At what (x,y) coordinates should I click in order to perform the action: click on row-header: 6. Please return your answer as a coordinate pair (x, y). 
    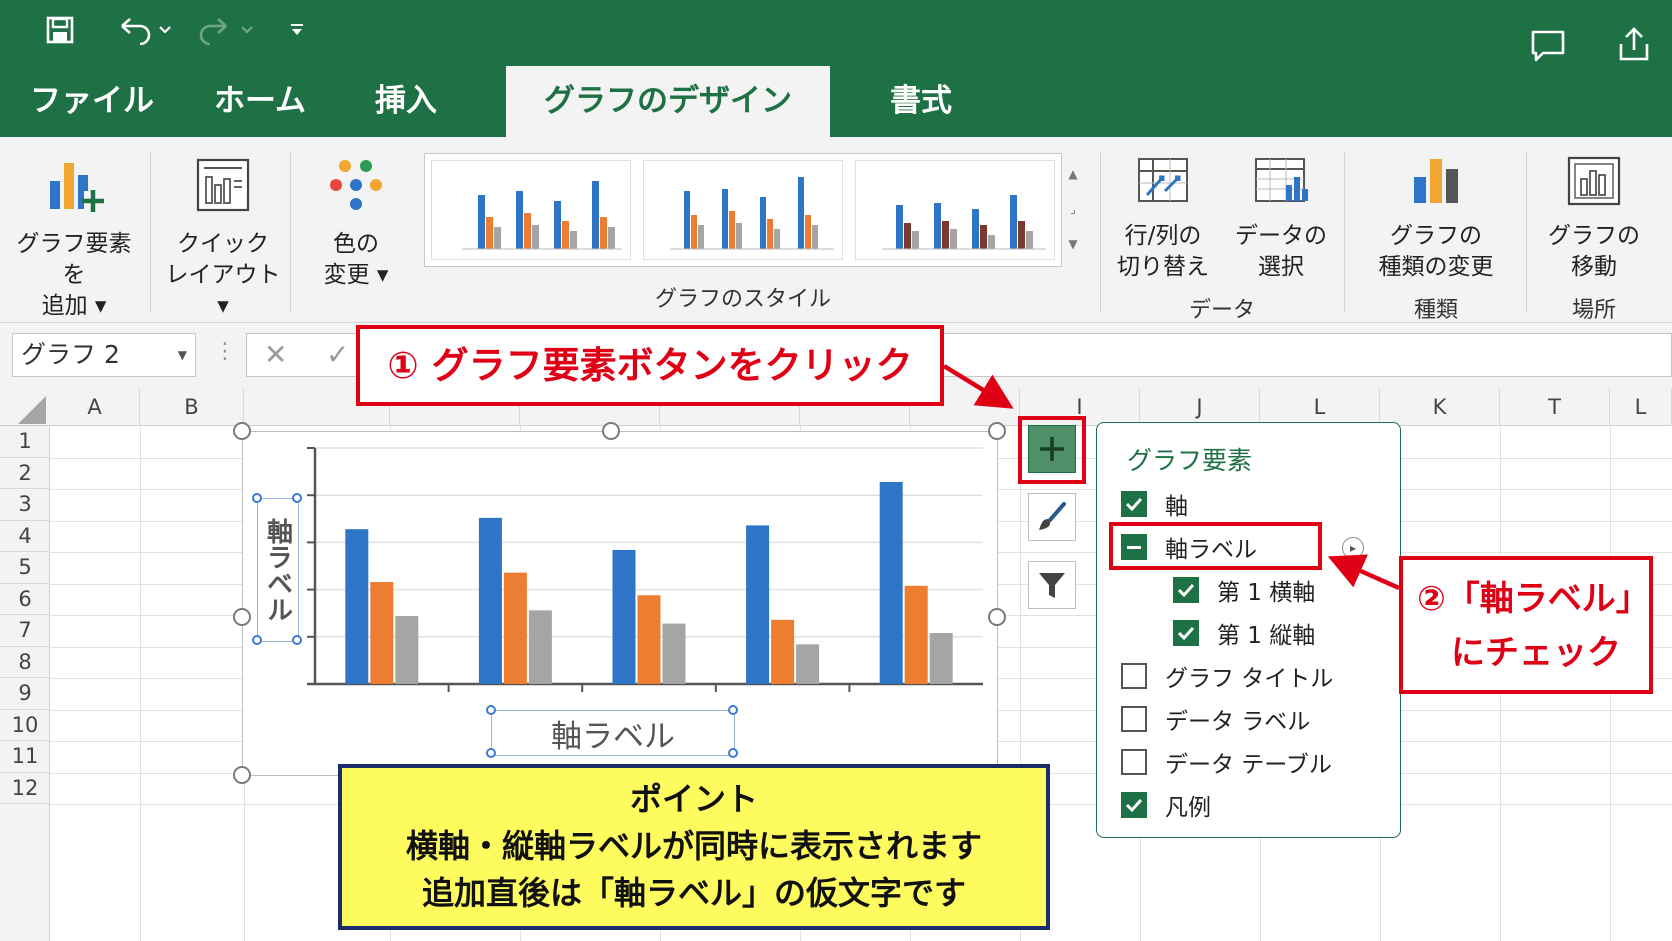
    Looking at the image, I should click on (25, 599).